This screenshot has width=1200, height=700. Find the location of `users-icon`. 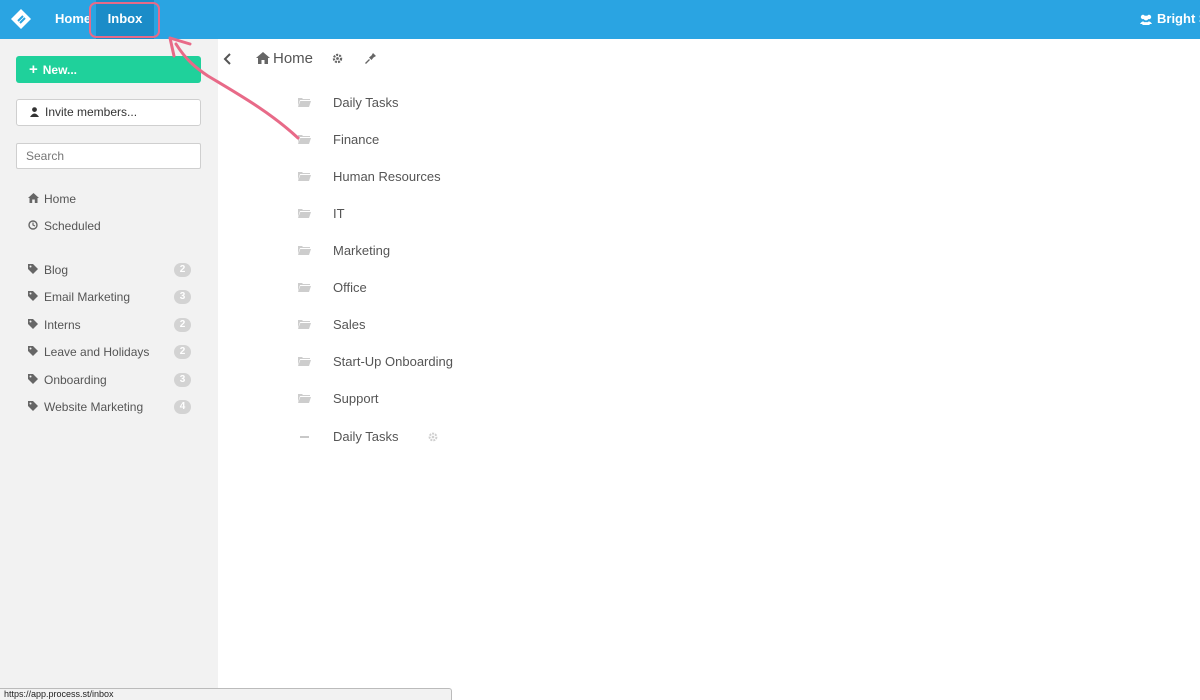

users-icon is located at coordinates (1146, 19).